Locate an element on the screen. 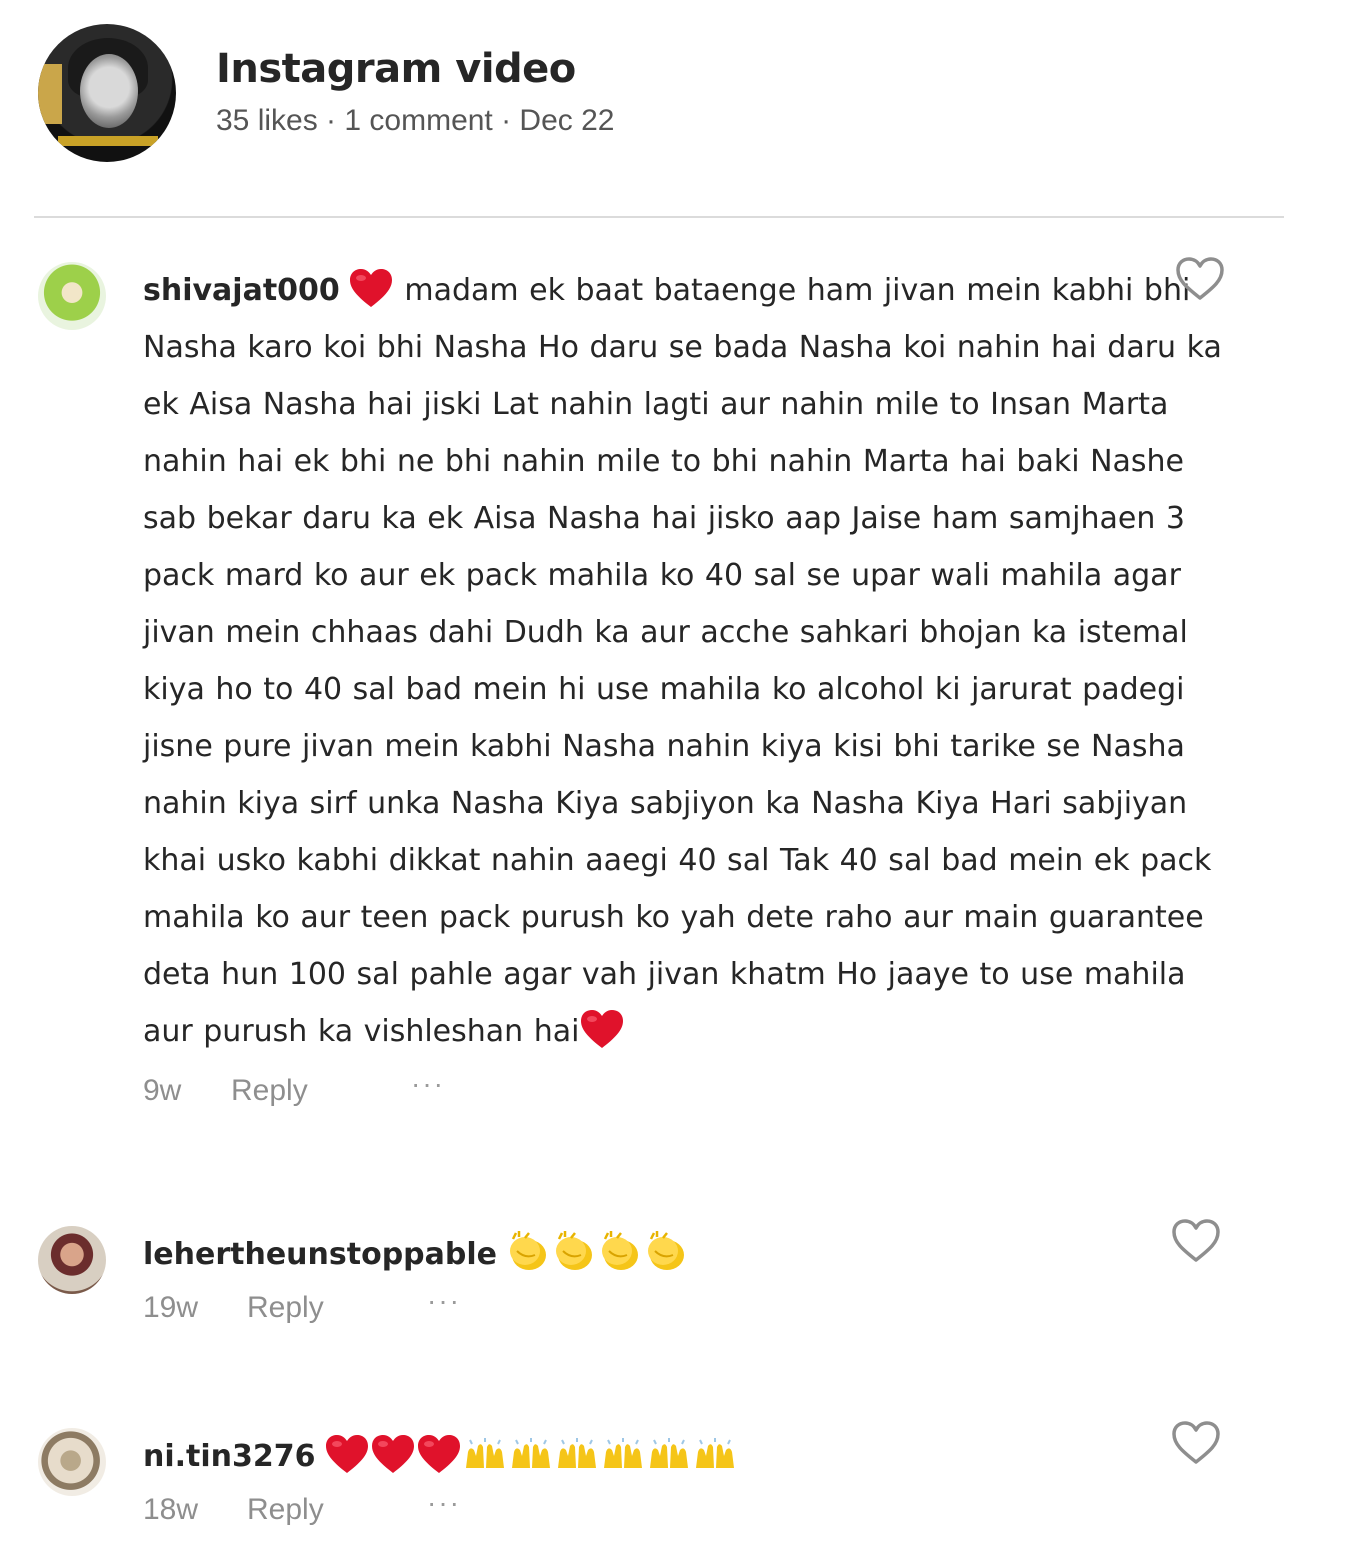 The width and height of the screenshot is (1358, 1562). comment-time: 18w is located at coordinates (170, 1510).